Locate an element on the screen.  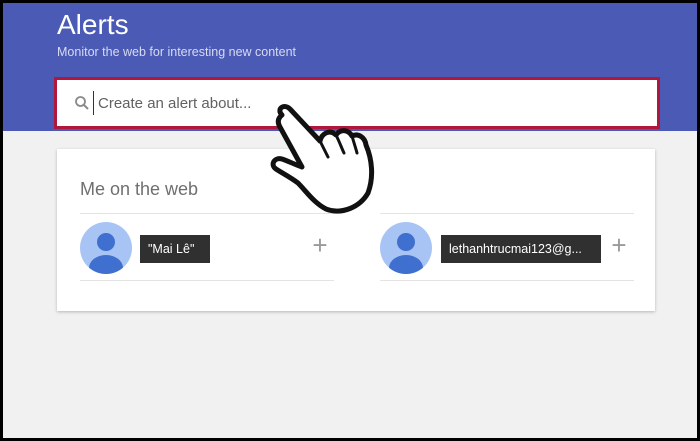
pointing-hand-icon is located at coordinates (322, 159).